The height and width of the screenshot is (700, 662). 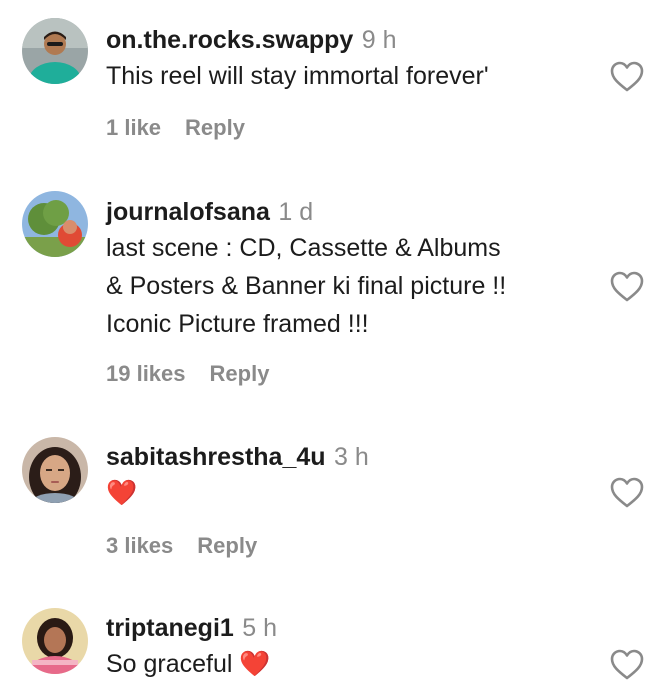 What do you see at coordinates (188, 212) in the screenshot?
I see `username: journalofsana` at bounding box center [188, 212].